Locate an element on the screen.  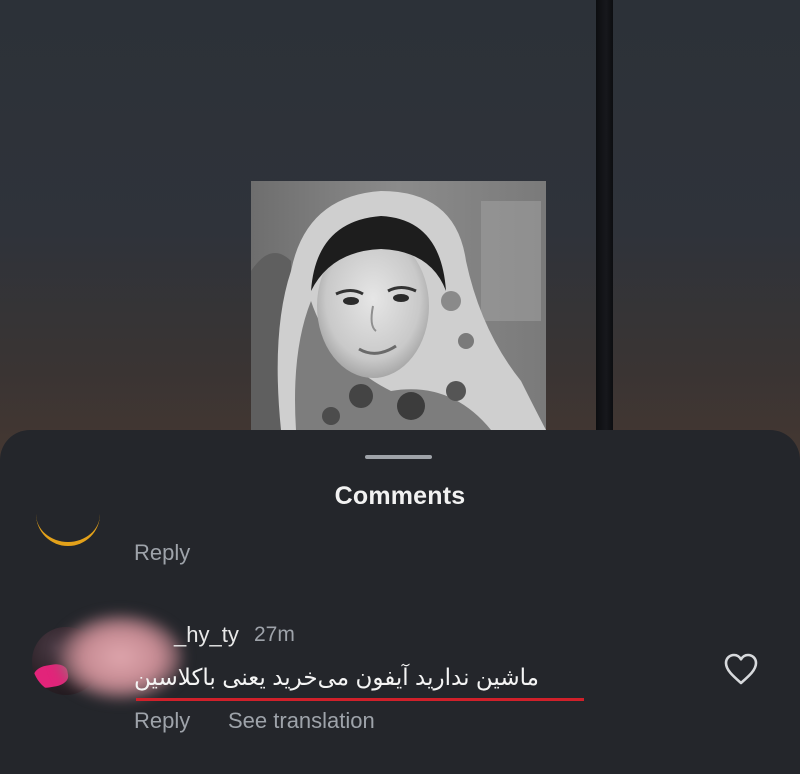
story-ring is located at coordinates (68, 527).